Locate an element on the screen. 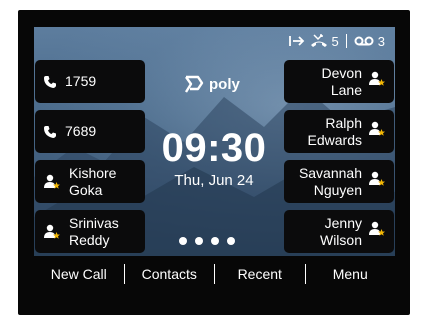 The height and width of the screenshot is (322, 429). line-key-7689: 7689 is located at coordinates (90, 131).